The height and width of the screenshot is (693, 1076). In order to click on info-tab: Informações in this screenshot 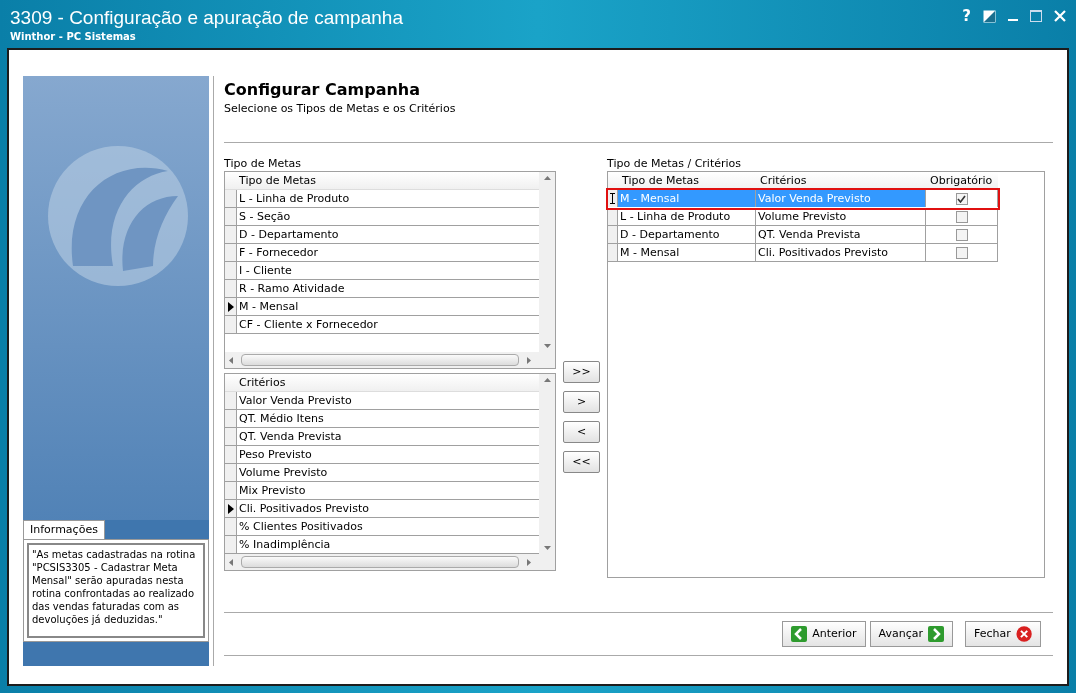, I will do `click(64, 529)`.